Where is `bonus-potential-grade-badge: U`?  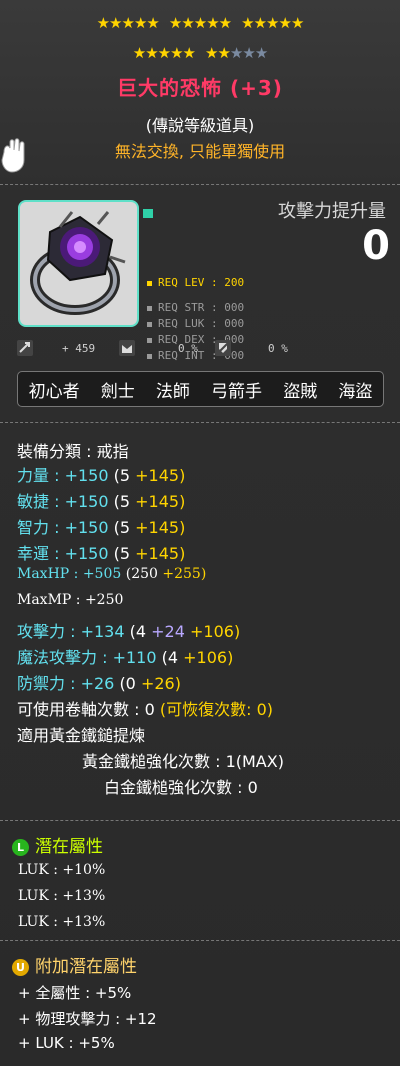
bonus-potential-grade-badge: U is located at coordinates (20, 967).